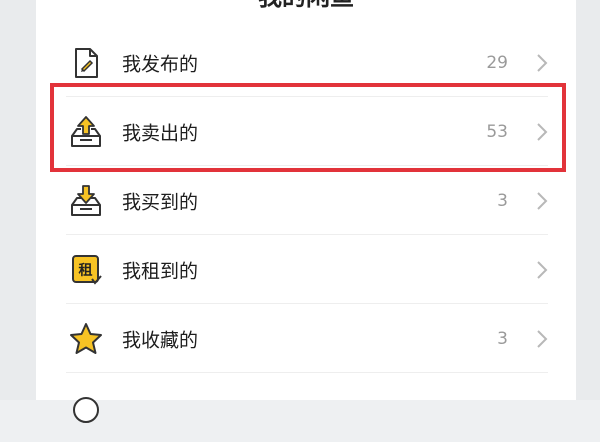 The width and height of the screenshot is (600, 442). Describe the element at coordinates (160, 271) in the screenshot. I see `menu-item-label: 我租到的` at that location.